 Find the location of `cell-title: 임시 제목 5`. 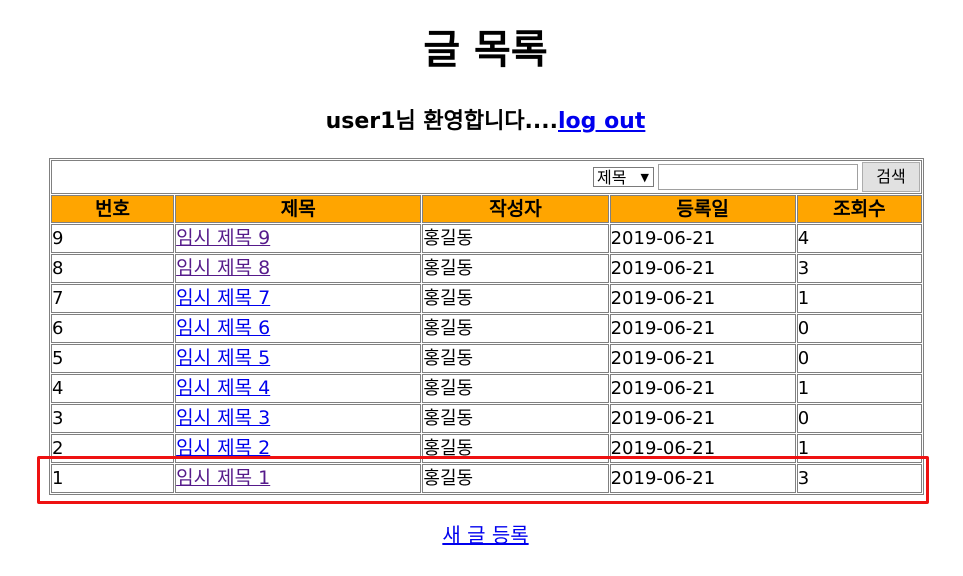

cell-title: 임시 제목 5 is located at coordinates (298, 358).